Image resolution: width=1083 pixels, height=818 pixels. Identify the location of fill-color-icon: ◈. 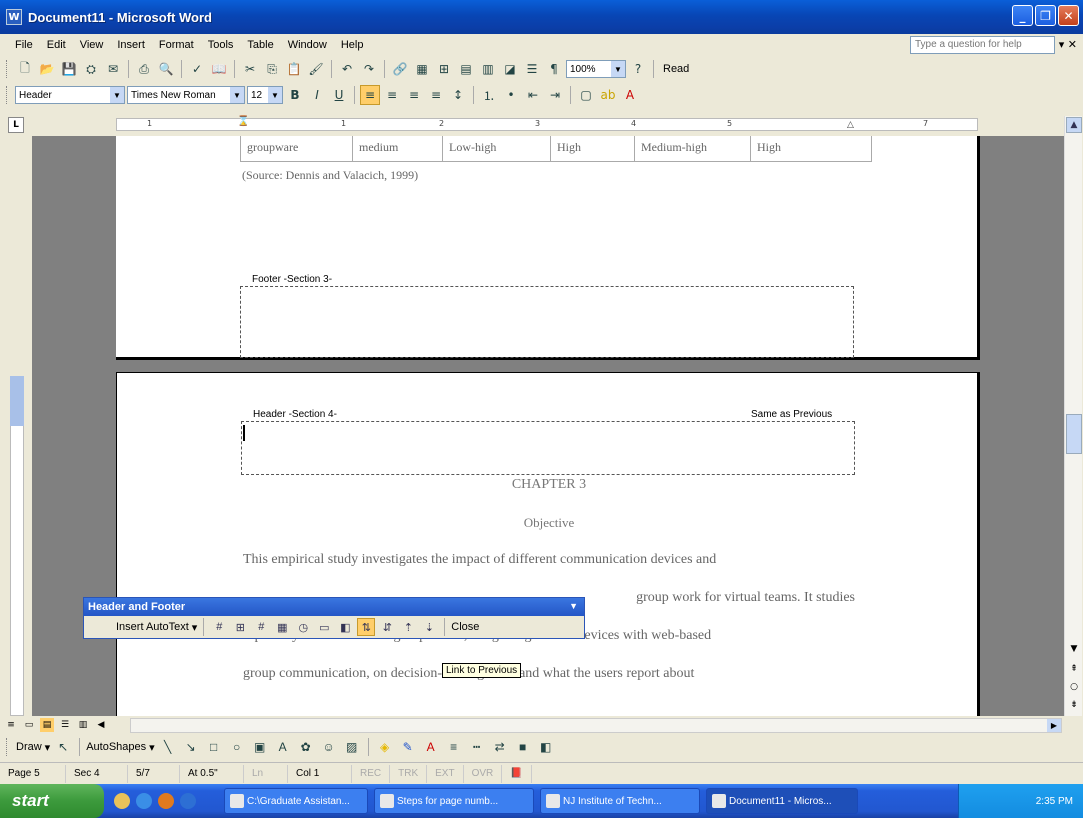
(385, 747).